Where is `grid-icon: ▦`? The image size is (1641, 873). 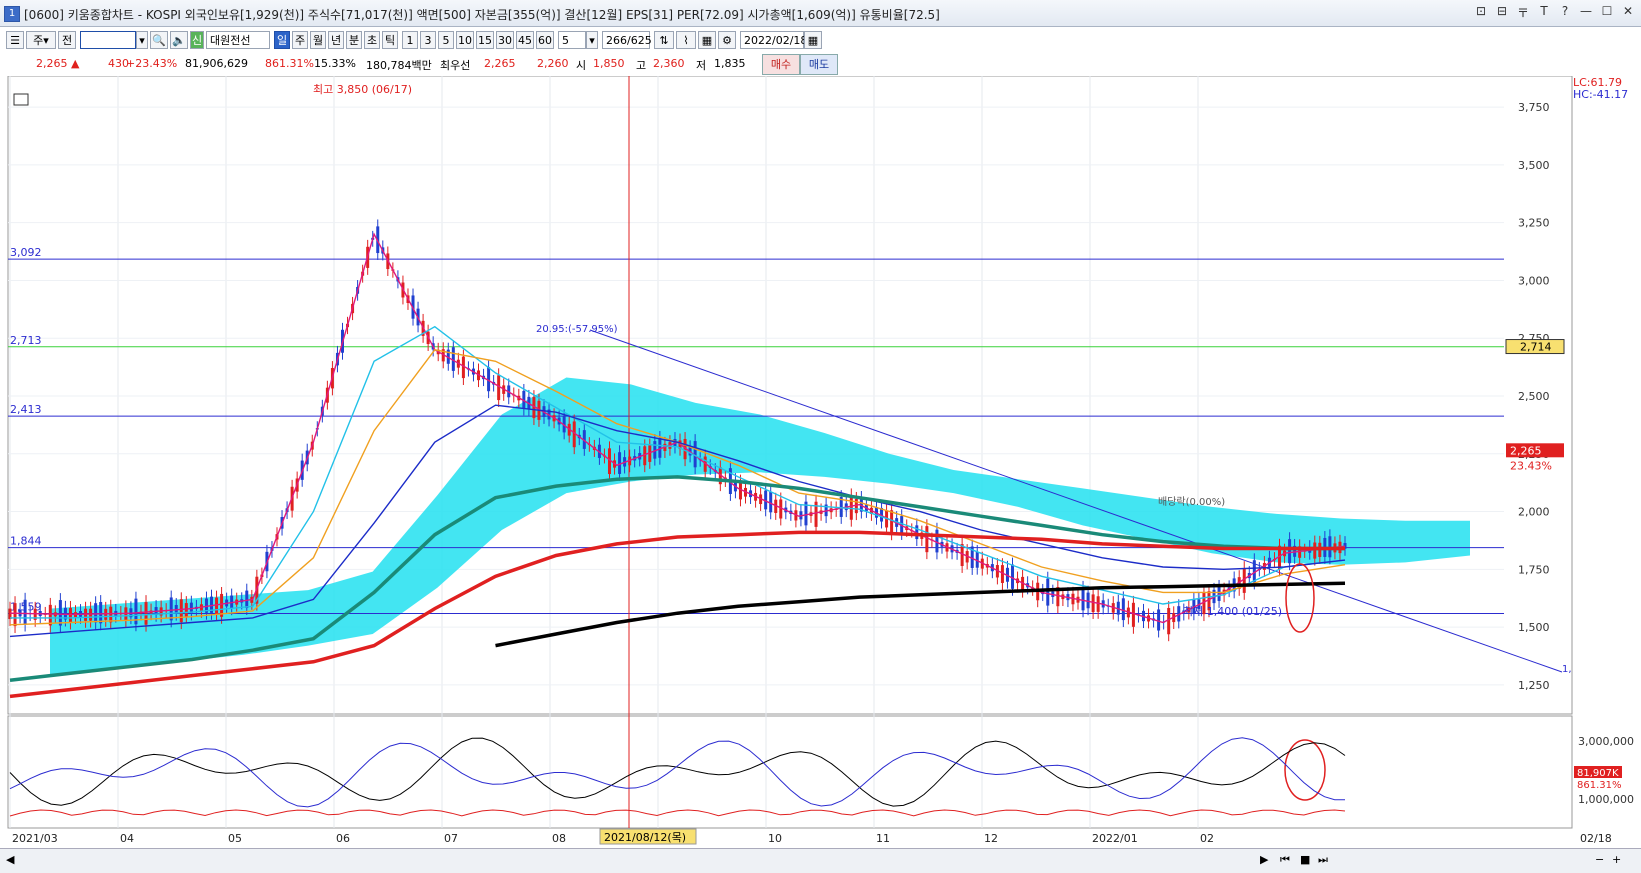 grid-icon: ▦ is located at coordinates (707, 40).